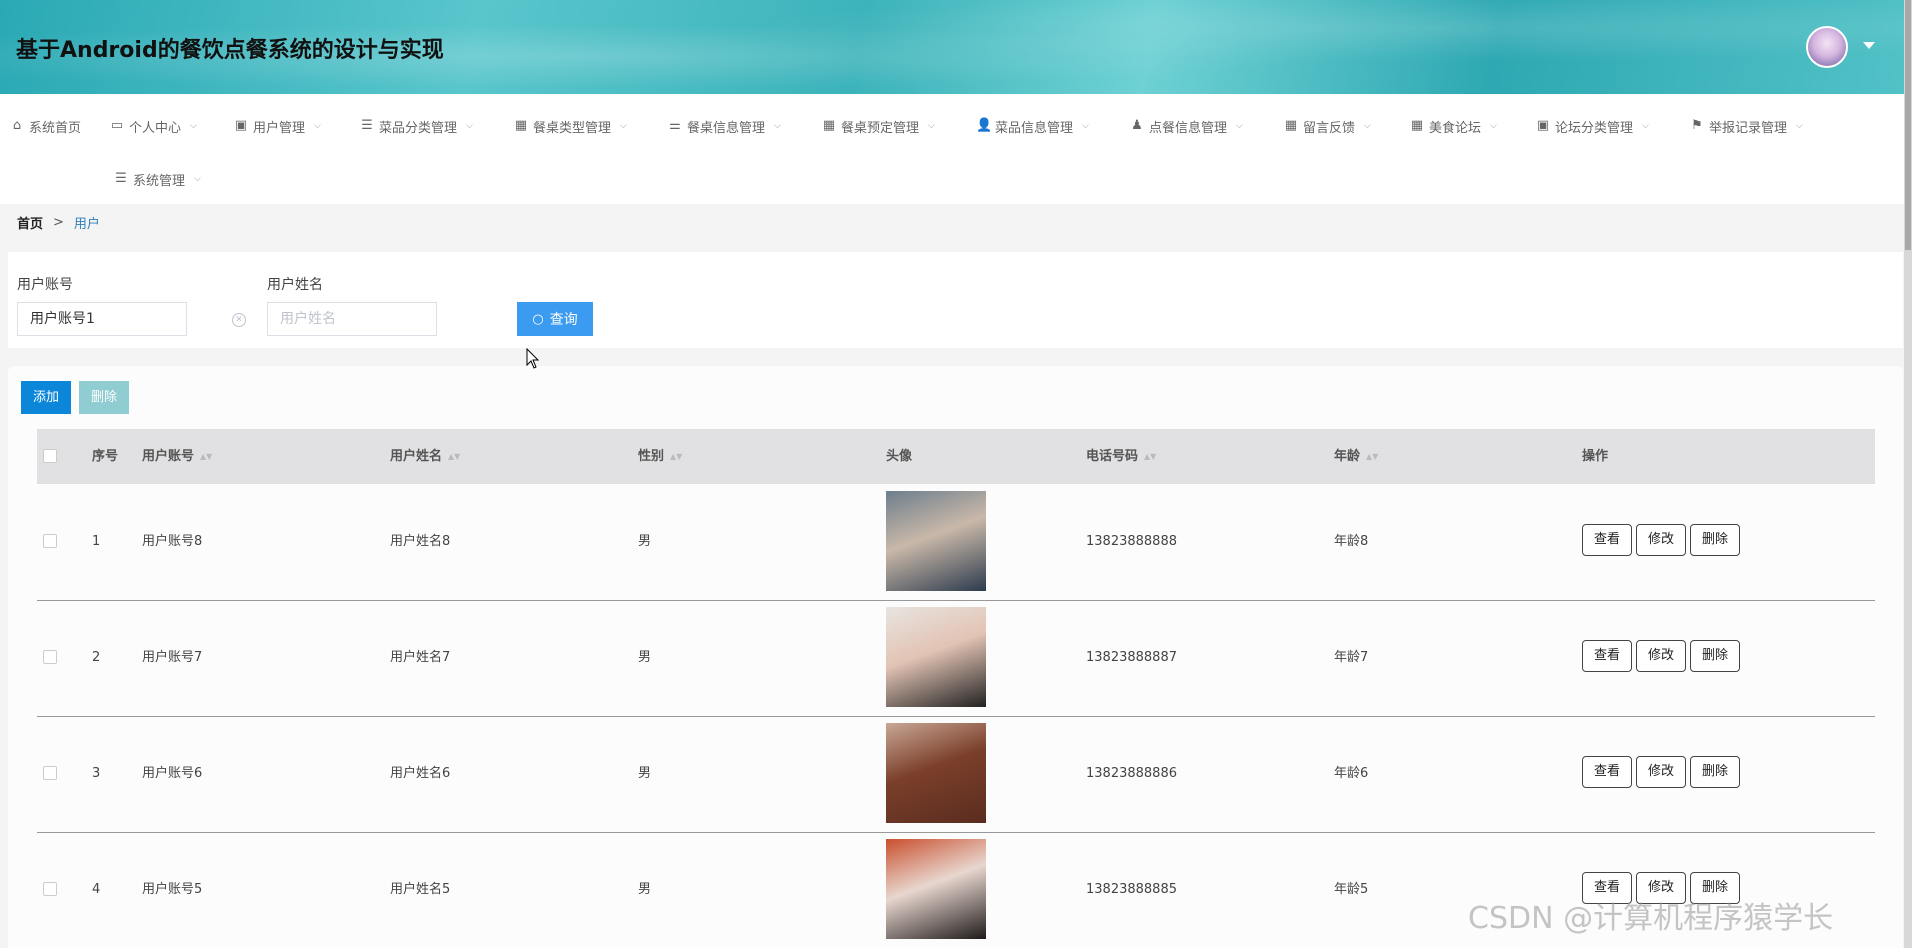 The width and height of the screenshot is (1912, 948). I want to click on nav-item: ⚑ 举报记录管理 ⌵, so click(1746, 126).